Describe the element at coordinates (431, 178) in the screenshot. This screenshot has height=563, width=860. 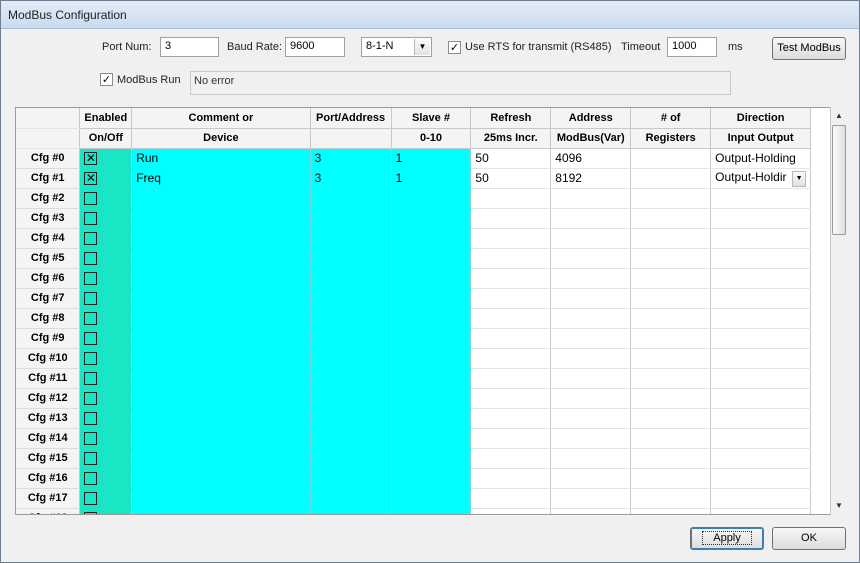
I see `slave-cell: 1` at that location.